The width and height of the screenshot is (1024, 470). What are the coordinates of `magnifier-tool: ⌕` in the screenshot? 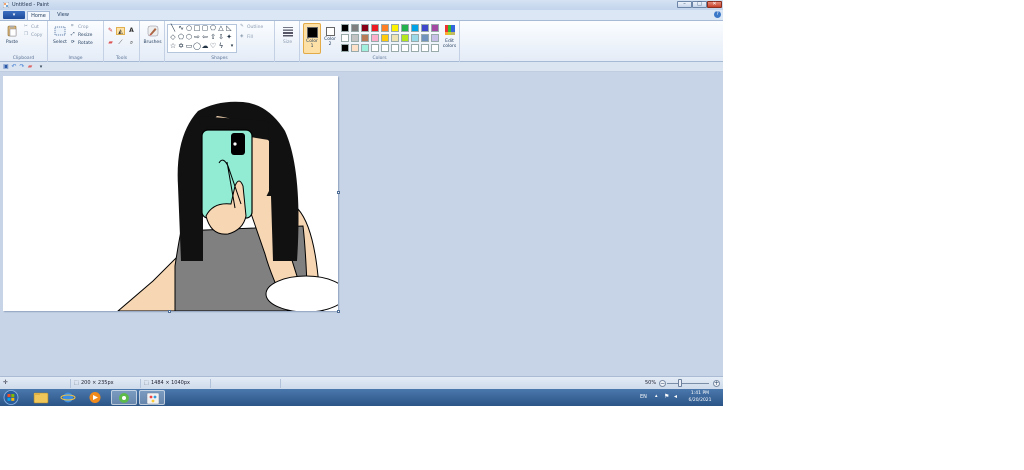 It's located at (131, 43).